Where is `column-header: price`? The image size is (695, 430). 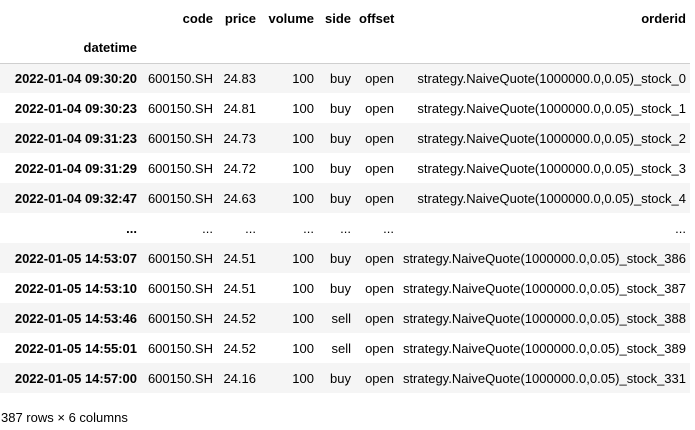 column-header: price is located at coordinates (240, 18).